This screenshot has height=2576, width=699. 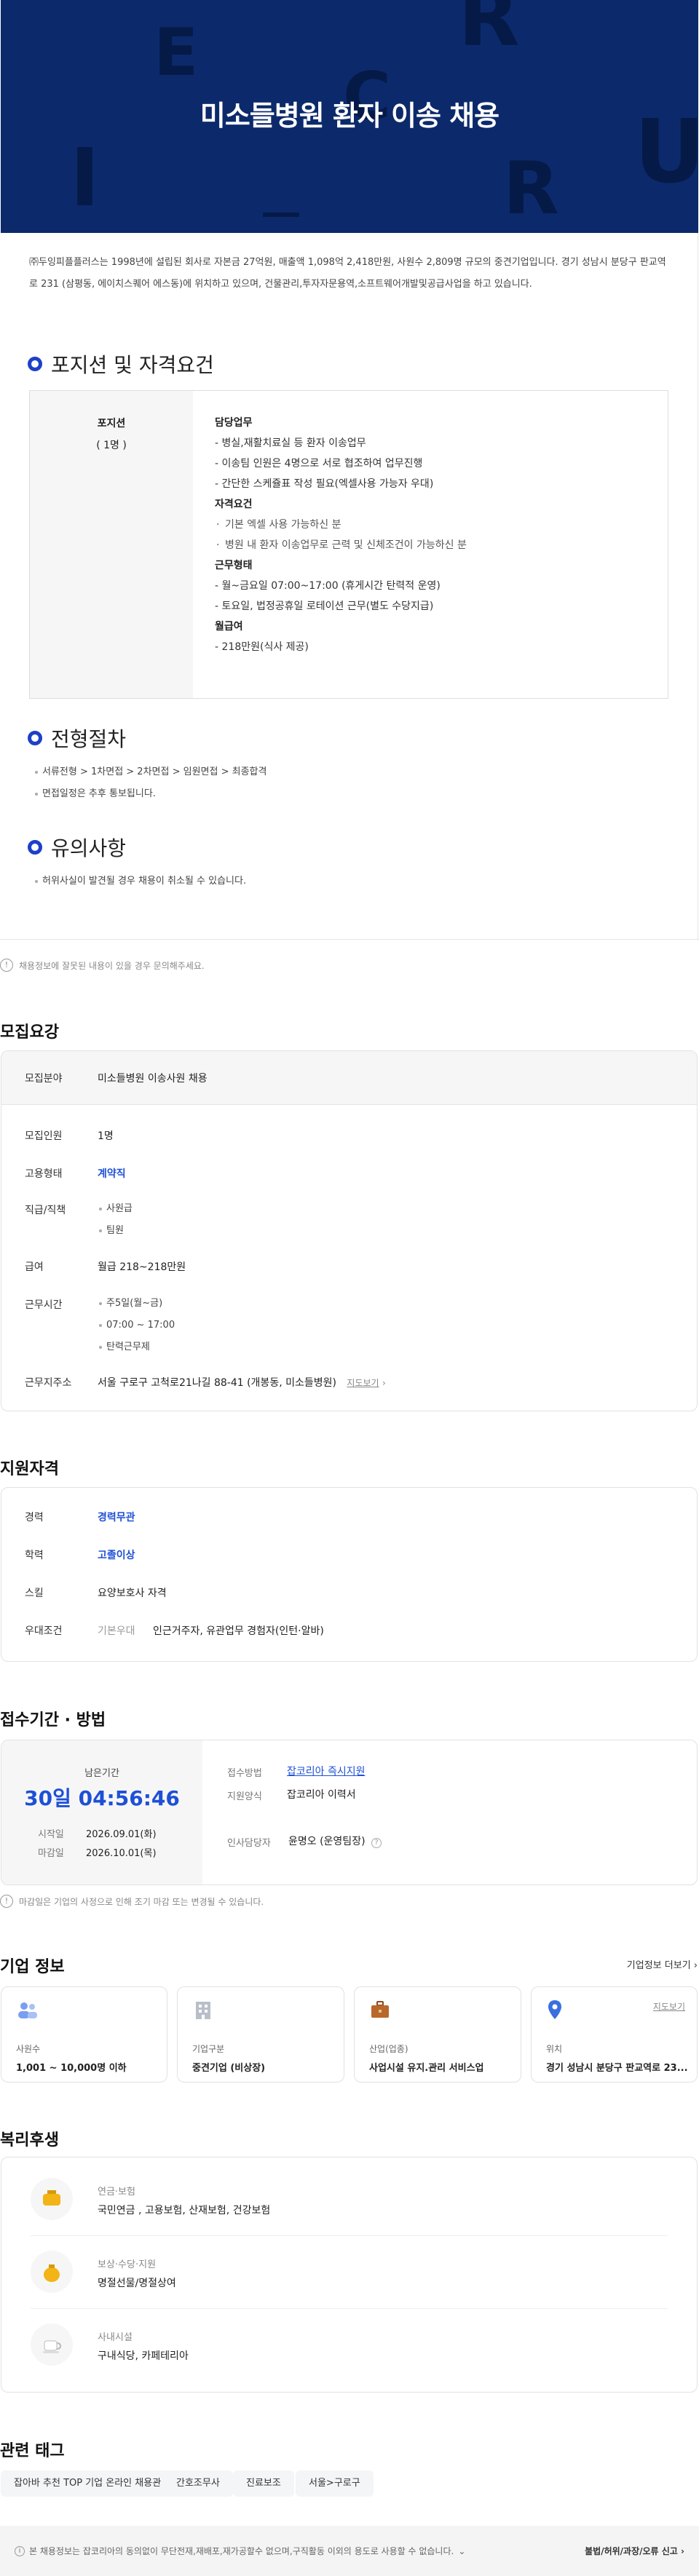 I want to click on work-item: - 토요일, 법정공휴일 로테이션 근무(별도 수당지급), so click(x=324, y=606).